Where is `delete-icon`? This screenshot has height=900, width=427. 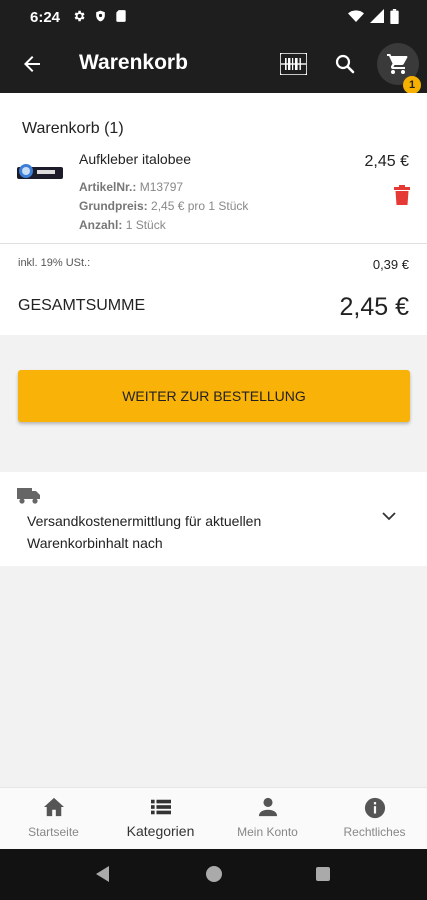 delete-icon is located at coordinates (402, 195).